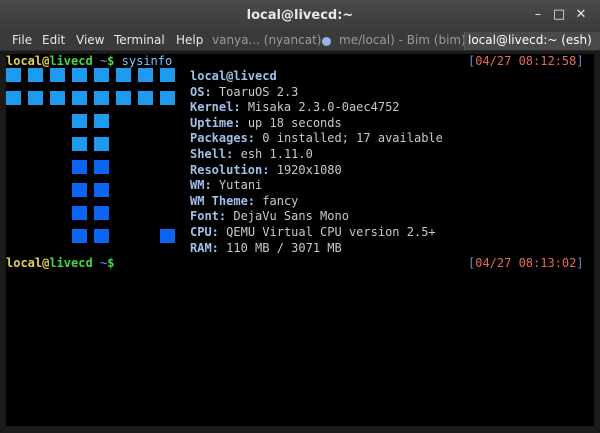 This screenshot has width=600, height=433. Describe the element at coordinates (230, 169) in the screenshot. I see `sysinfo-label: Resolution:` at that location.